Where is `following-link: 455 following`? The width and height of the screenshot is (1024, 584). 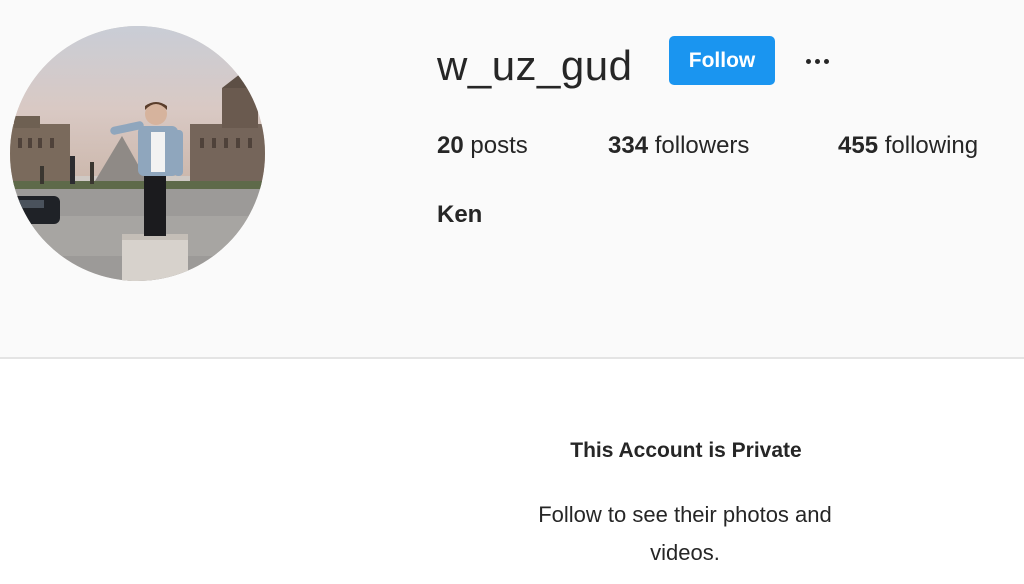
following-link: 455 following is located at coordinates (908, 146).